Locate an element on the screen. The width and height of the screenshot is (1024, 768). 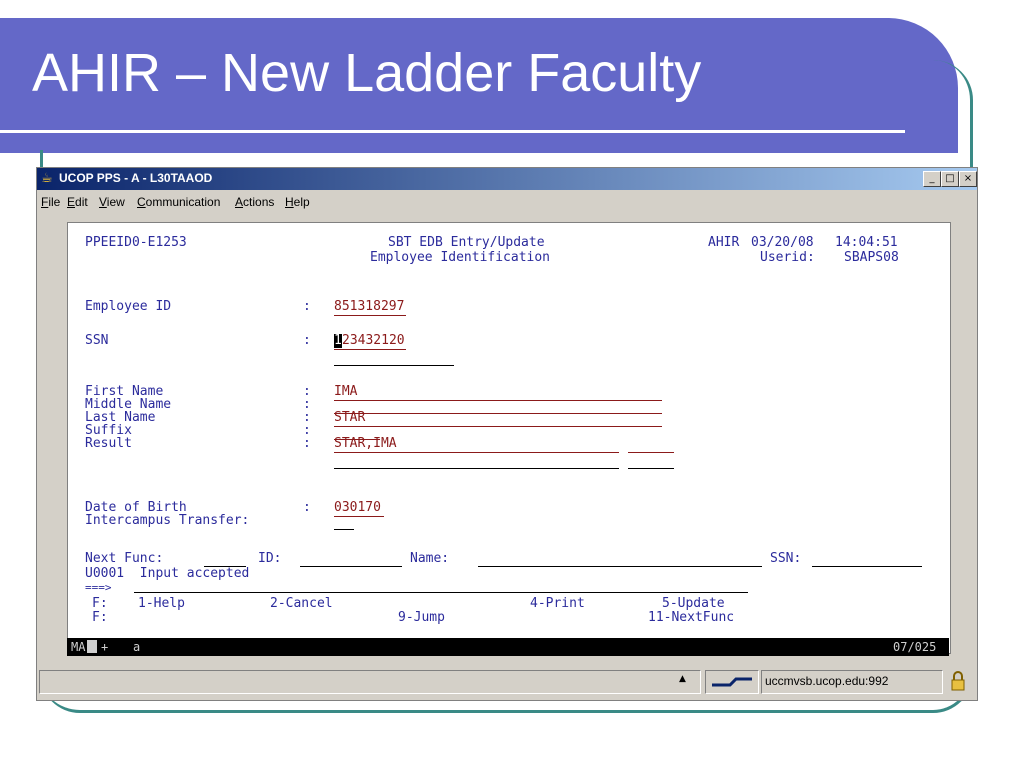
menu-help: Help is located at coordinates (297, 202).